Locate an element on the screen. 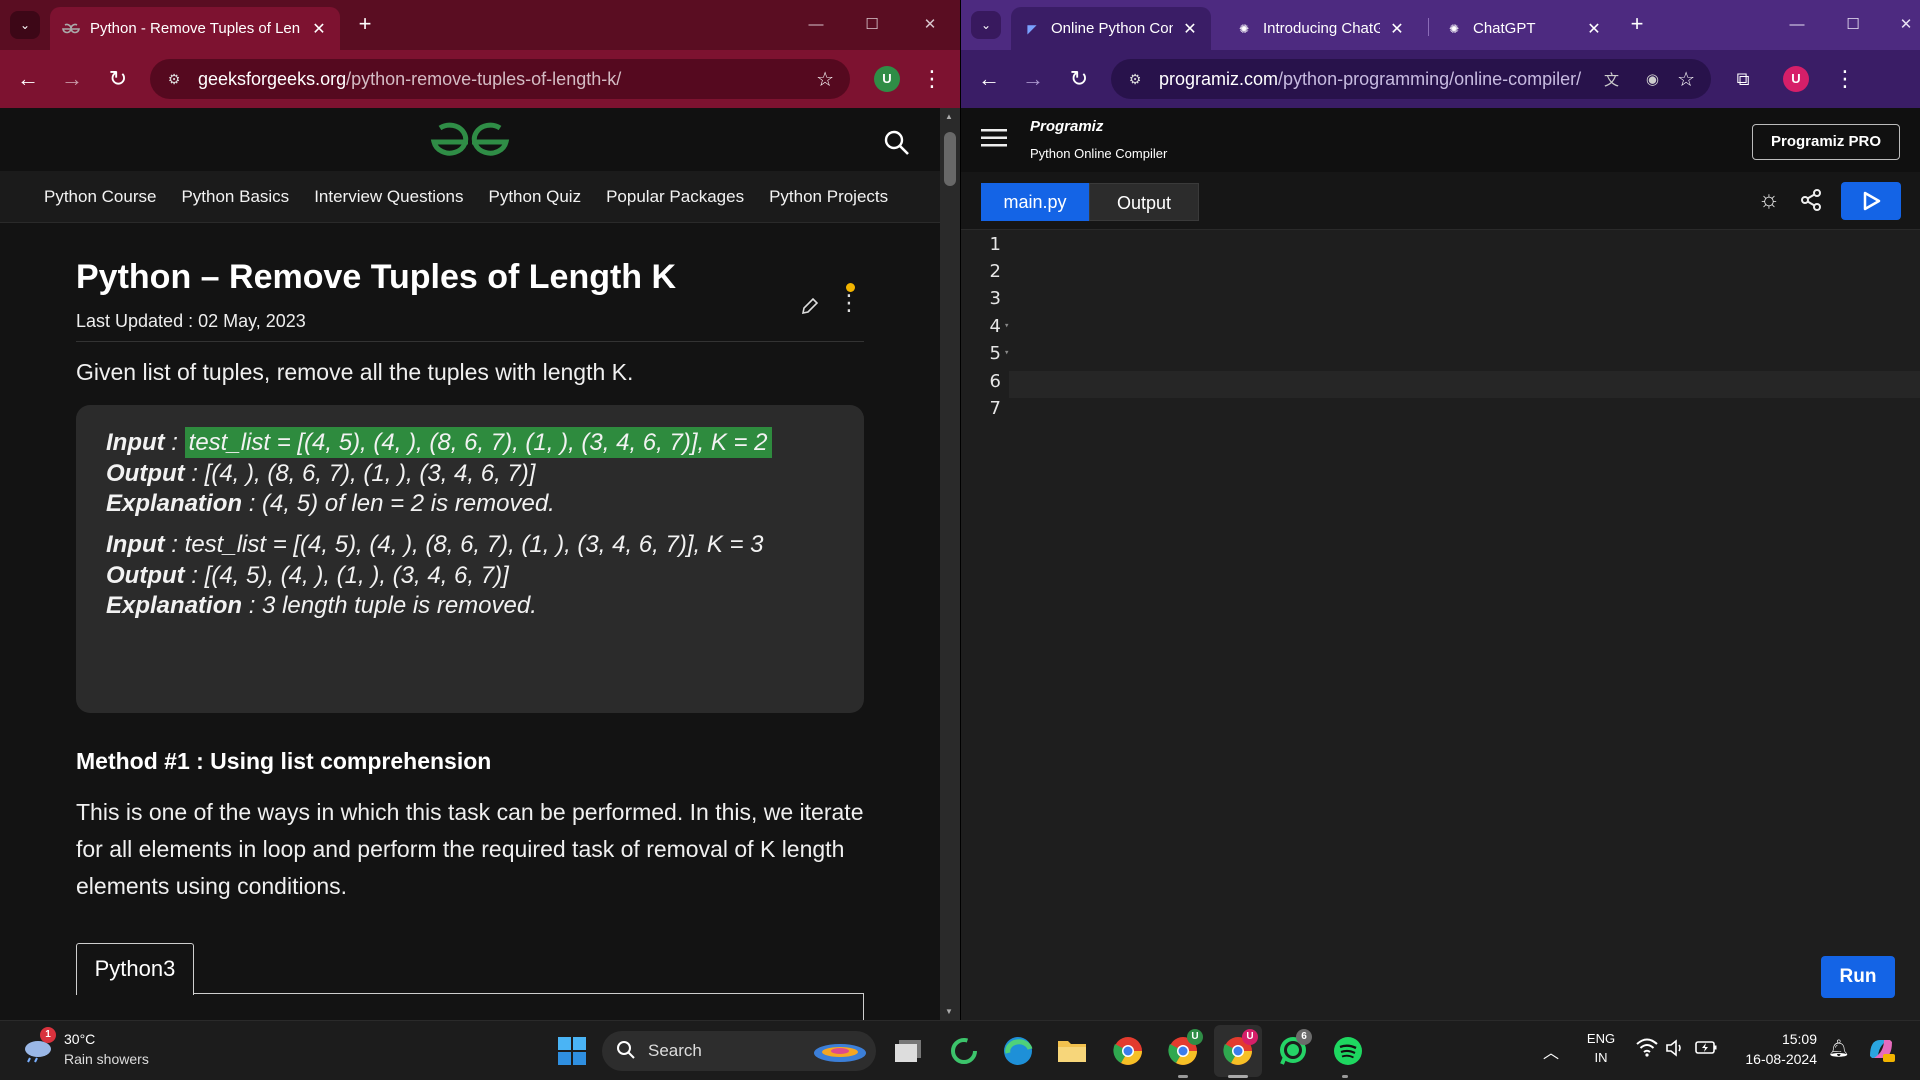  wifi-icon is located at coordinates (1647, 1049).